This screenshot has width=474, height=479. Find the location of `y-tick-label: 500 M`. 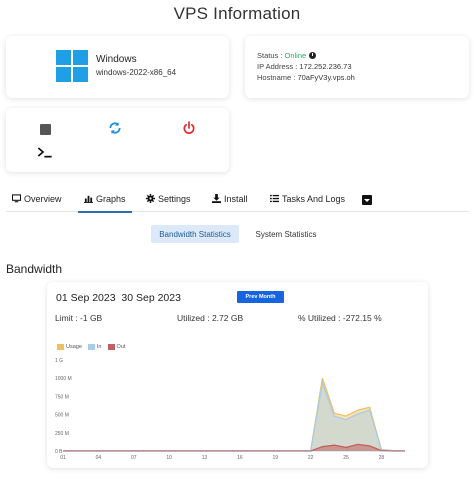

y-tick-label: 500 M is located at coordinates (62, 416).